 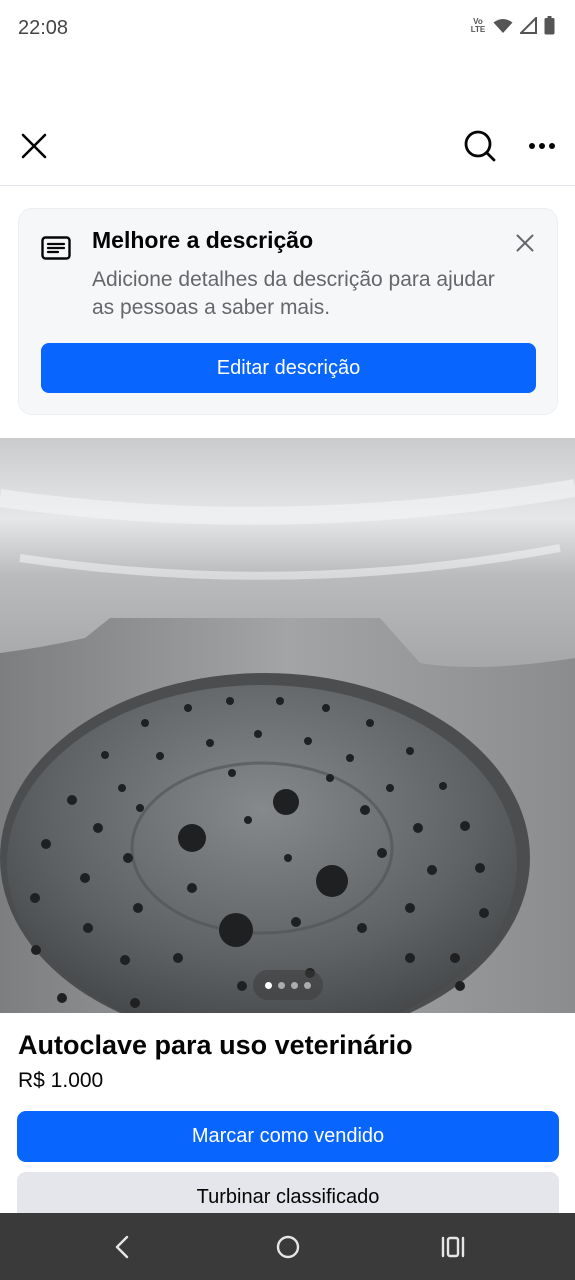 What do you see at coordinates (61, 1080) in the screenshot?
I see `product-price: R$ 1.000` at bounding box center [61, 1080].